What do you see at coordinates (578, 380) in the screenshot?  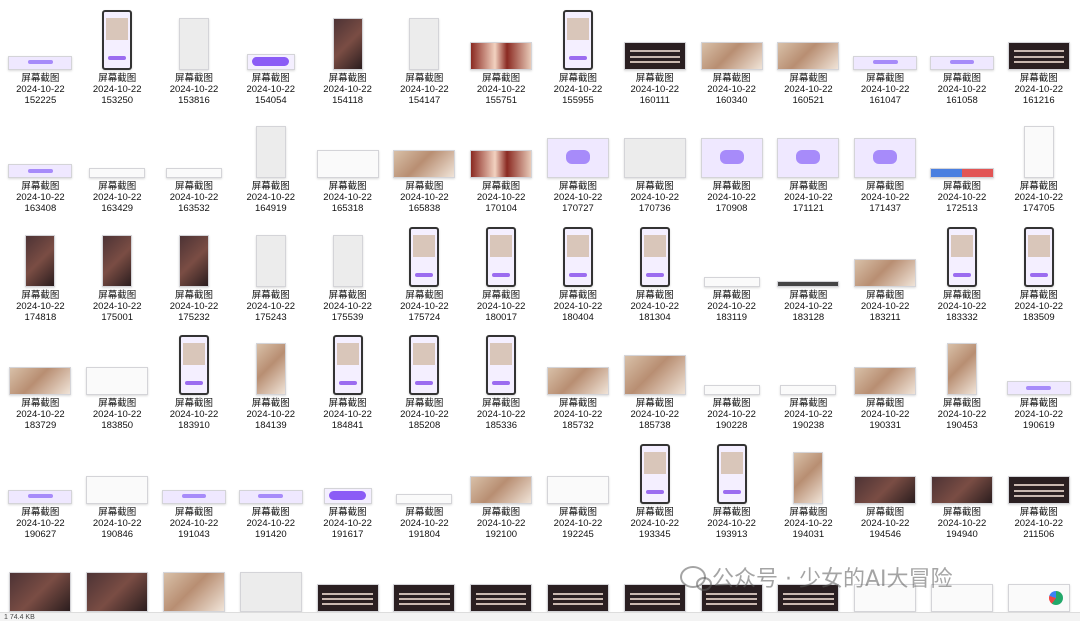 I see `file-item: 屏幕截图 2024-10-22 185732` at bounding box center [578, 380].